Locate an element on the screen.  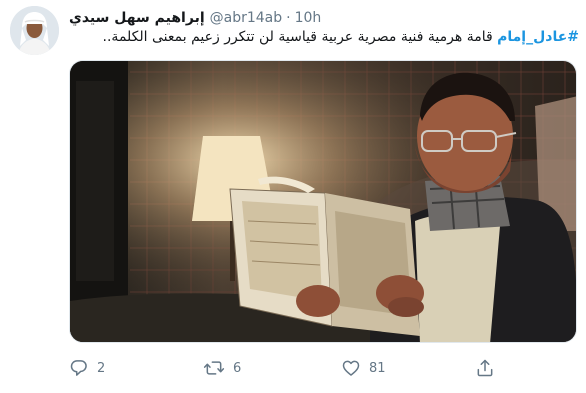
avatar-image is located at coordinates (34, 30).